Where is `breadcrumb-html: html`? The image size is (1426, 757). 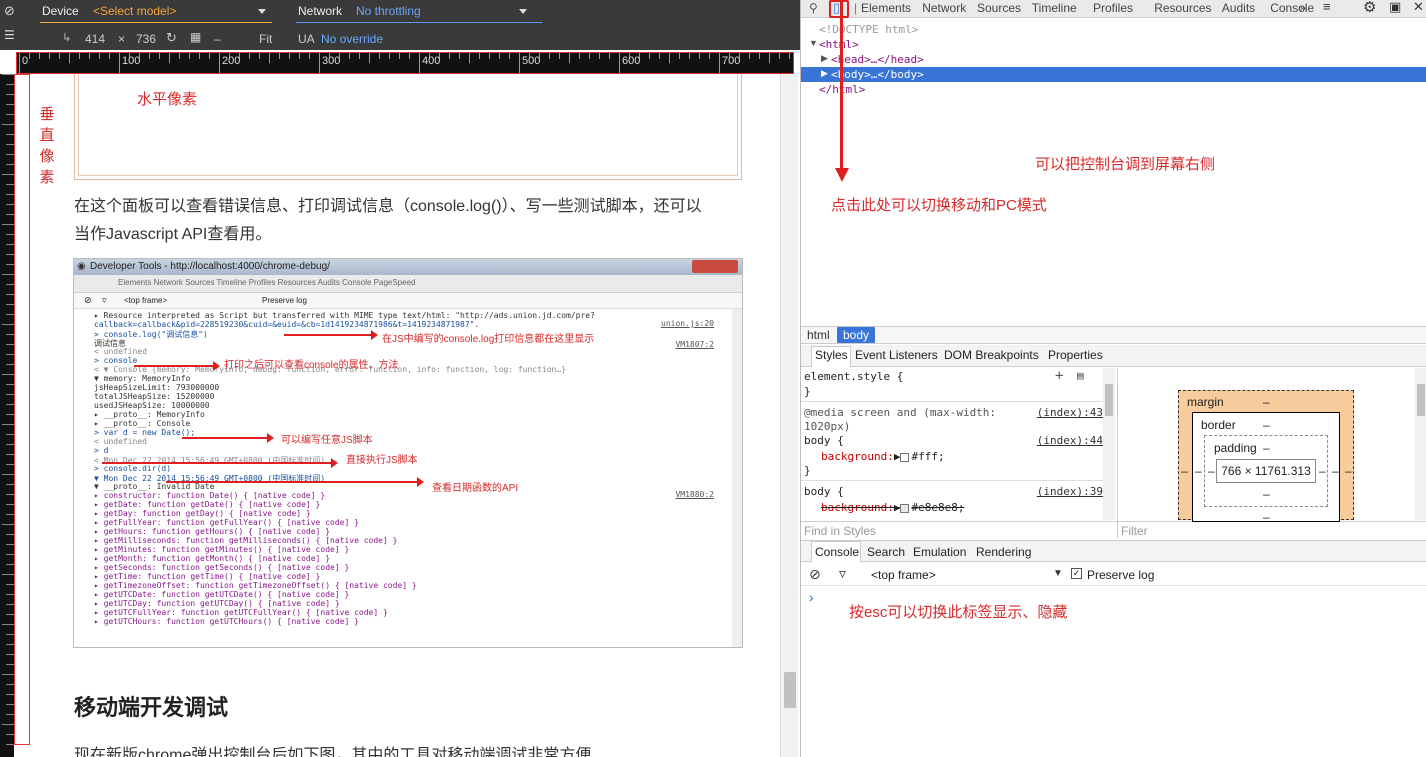
breadcrumb-html: html is located at coordinates (818, 335).